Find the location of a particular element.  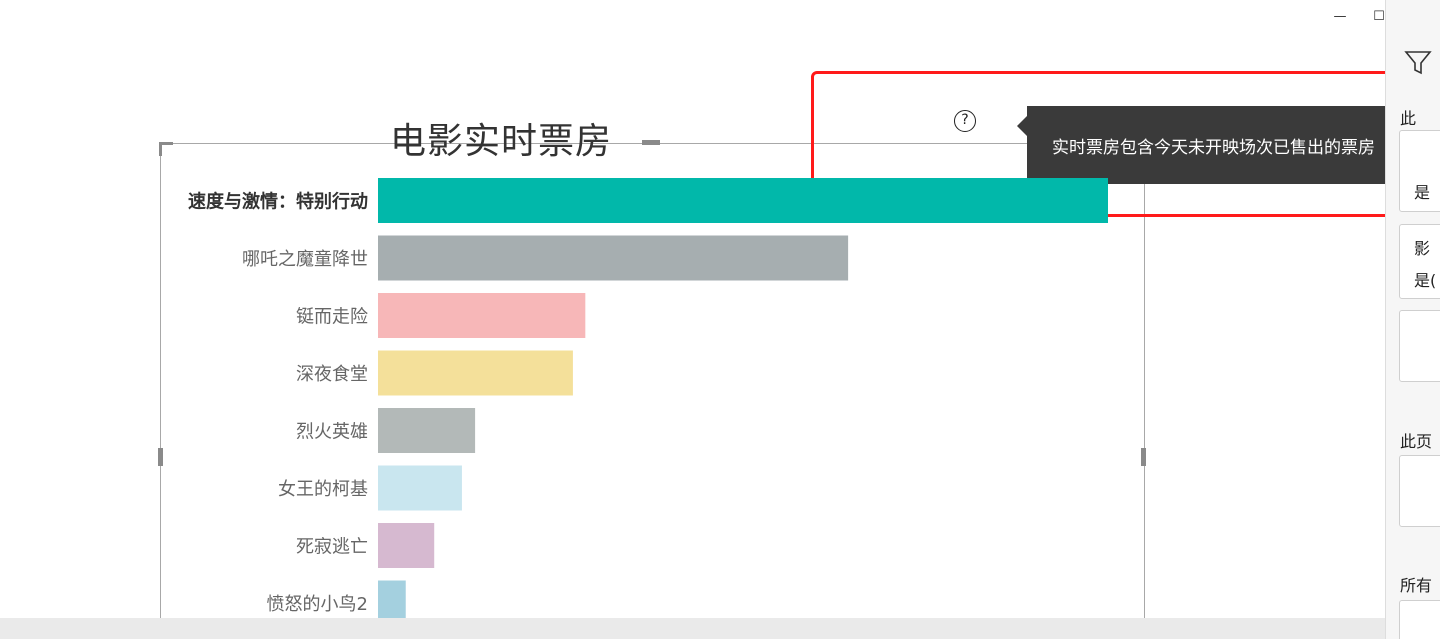

resize-handle-top is located at coordinates (651, 142).